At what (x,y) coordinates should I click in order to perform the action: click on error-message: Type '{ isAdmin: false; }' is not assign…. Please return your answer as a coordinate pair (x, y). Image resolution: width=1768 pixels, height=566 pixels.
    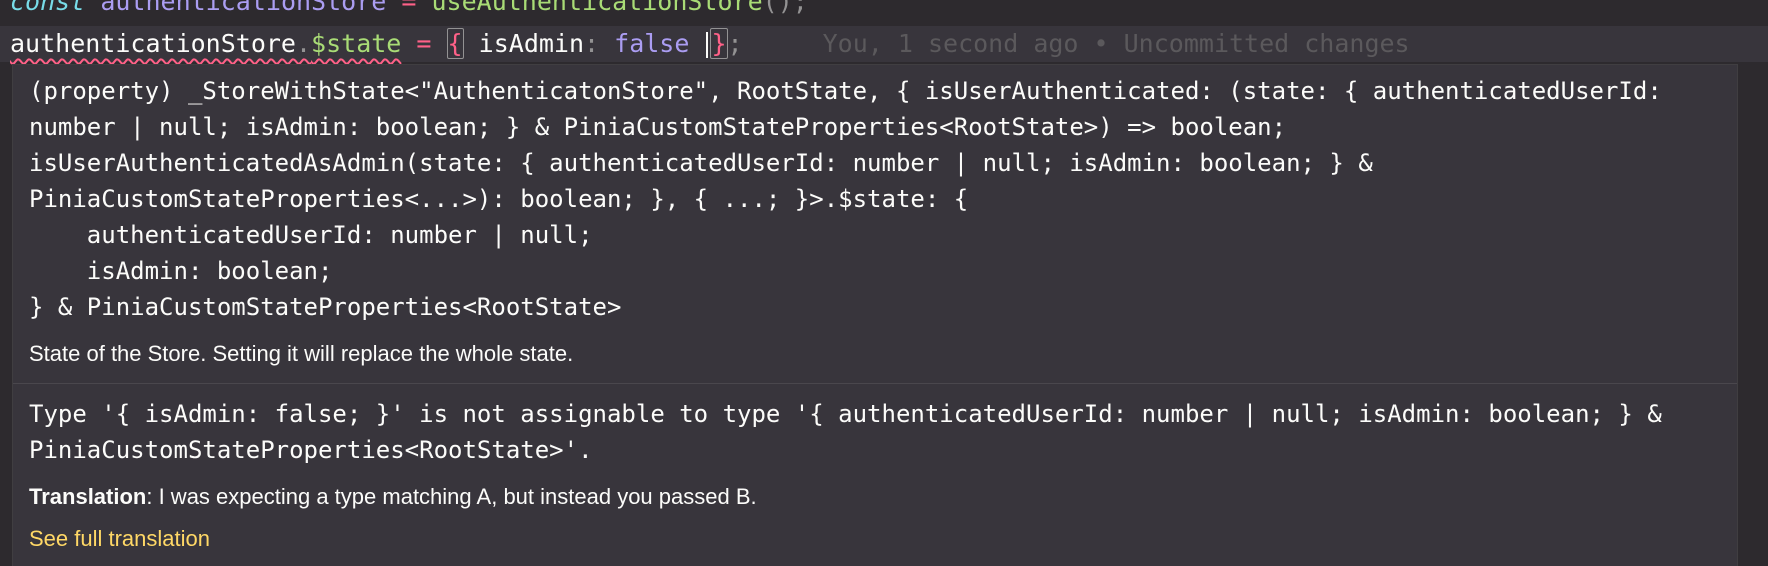
    Looking at the image, I should click on (853, 432).